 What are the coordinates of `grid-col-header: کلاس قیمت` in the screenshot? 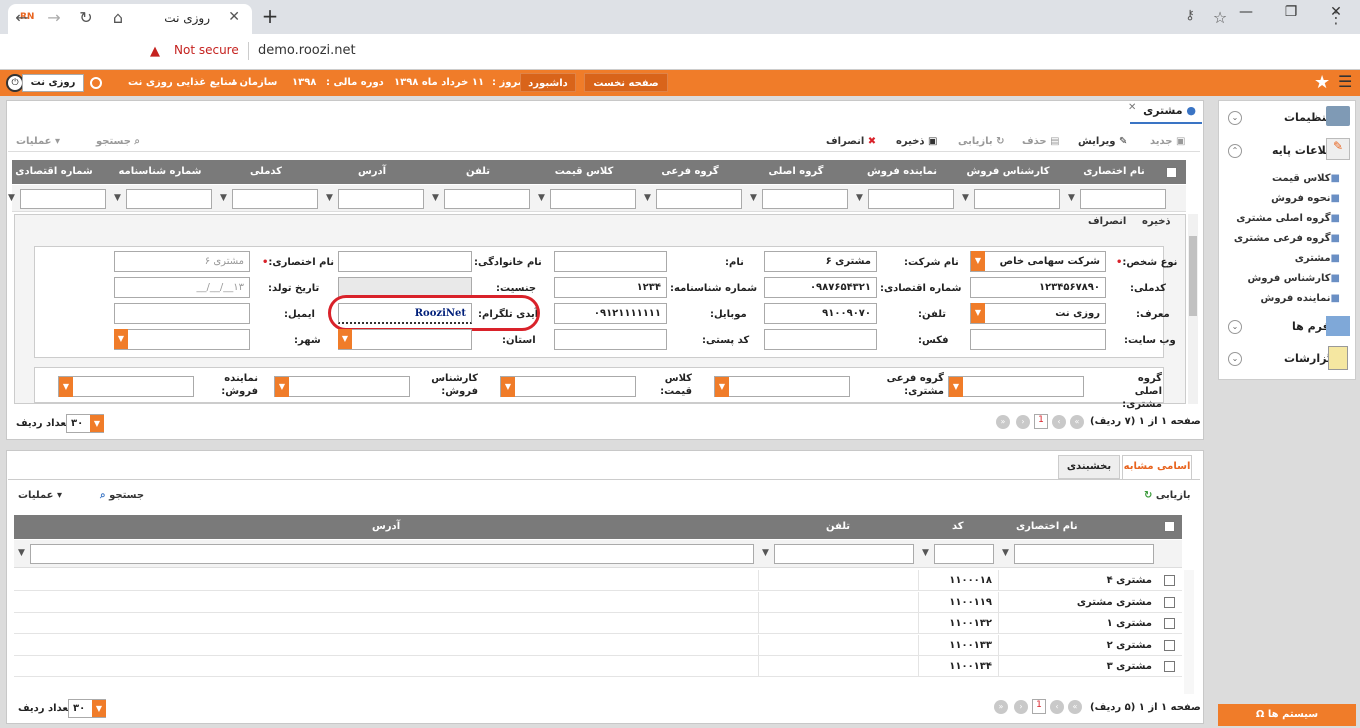 It's located at (584, 171).